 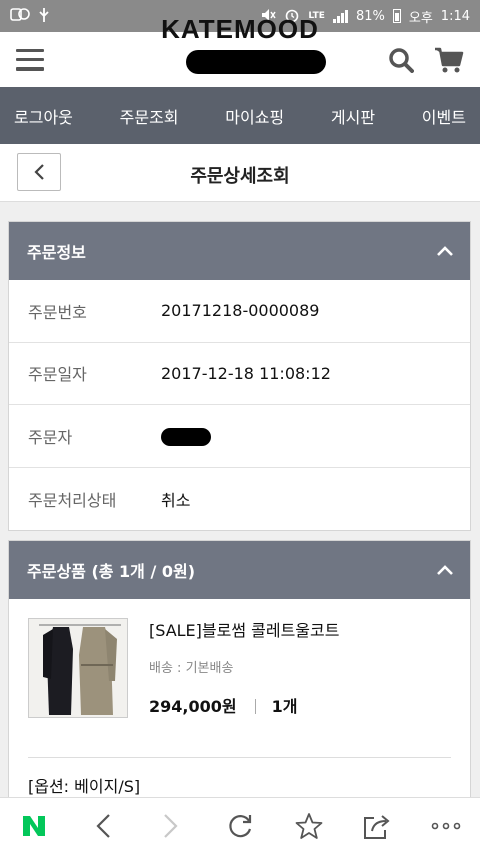 What do you see at coordinates (239, 251) in the screenshot?
I see `order-info-header: 주문정보` at bounding box center [239, 251].